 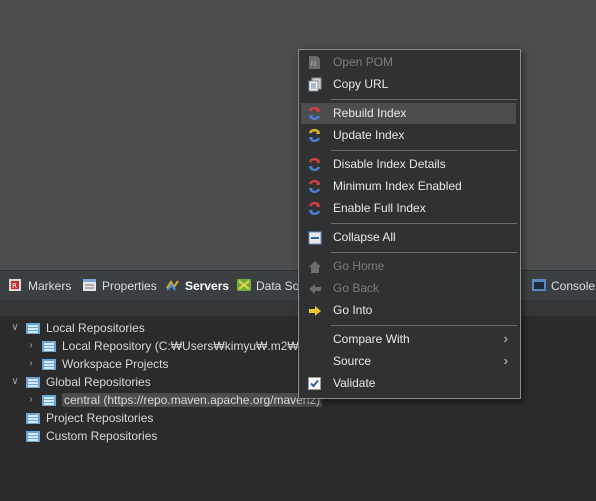 What do you see at coordinates (314, 266) in the screenshot?
I see `home-icon` at bounding box center [314, 266].